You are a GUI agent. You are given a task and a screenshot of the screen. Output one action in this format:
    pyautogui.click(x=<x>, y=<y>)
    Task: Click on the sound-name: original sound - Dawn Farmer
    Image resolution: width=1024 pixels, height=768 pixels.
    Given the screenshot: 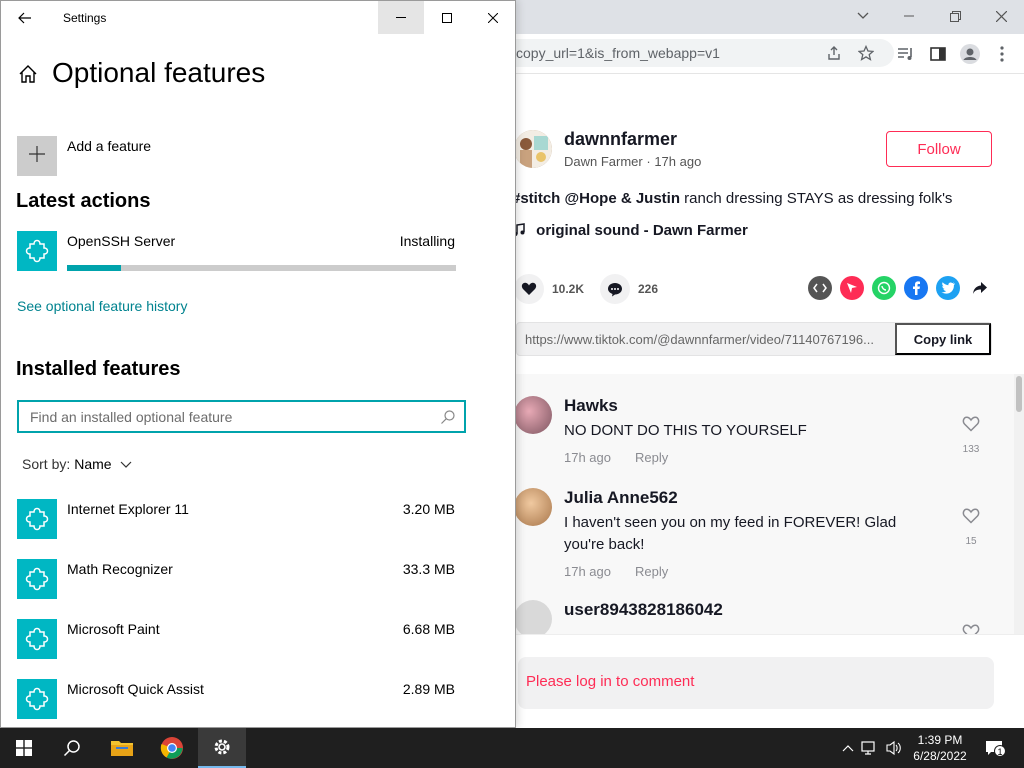 What is the action you would take?
    pyautogui.click(x=642, y=230)
    